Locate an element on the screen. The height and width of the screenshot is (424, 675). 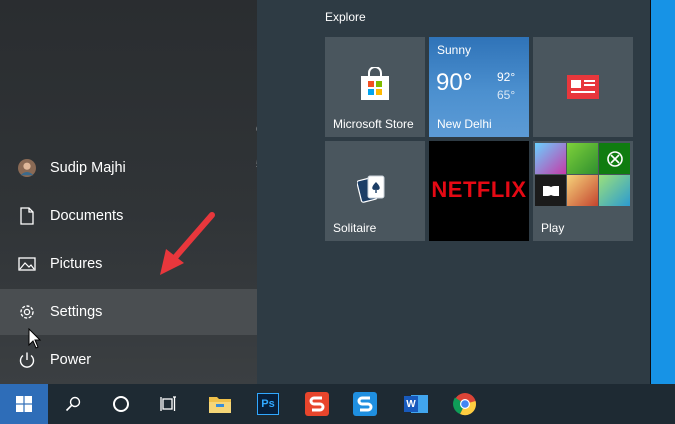
news-tile is located at coordinates (583, 87).